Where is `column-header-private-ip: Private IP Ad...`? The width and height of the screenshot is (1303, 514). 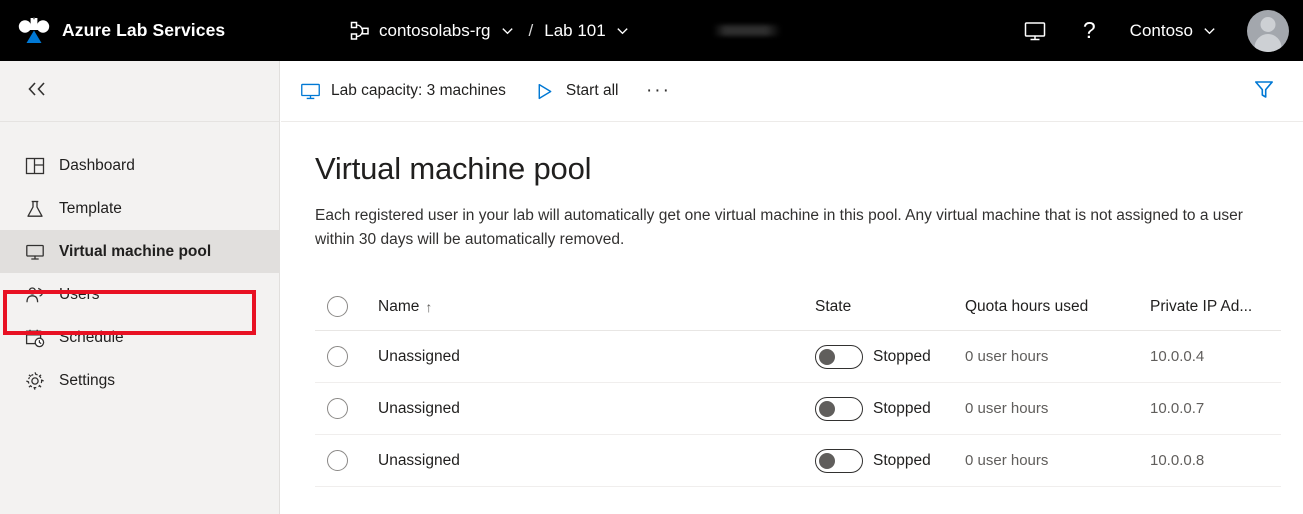 column-header-private-ip: Private IP Ad... is located at coordinates (1226, 307).